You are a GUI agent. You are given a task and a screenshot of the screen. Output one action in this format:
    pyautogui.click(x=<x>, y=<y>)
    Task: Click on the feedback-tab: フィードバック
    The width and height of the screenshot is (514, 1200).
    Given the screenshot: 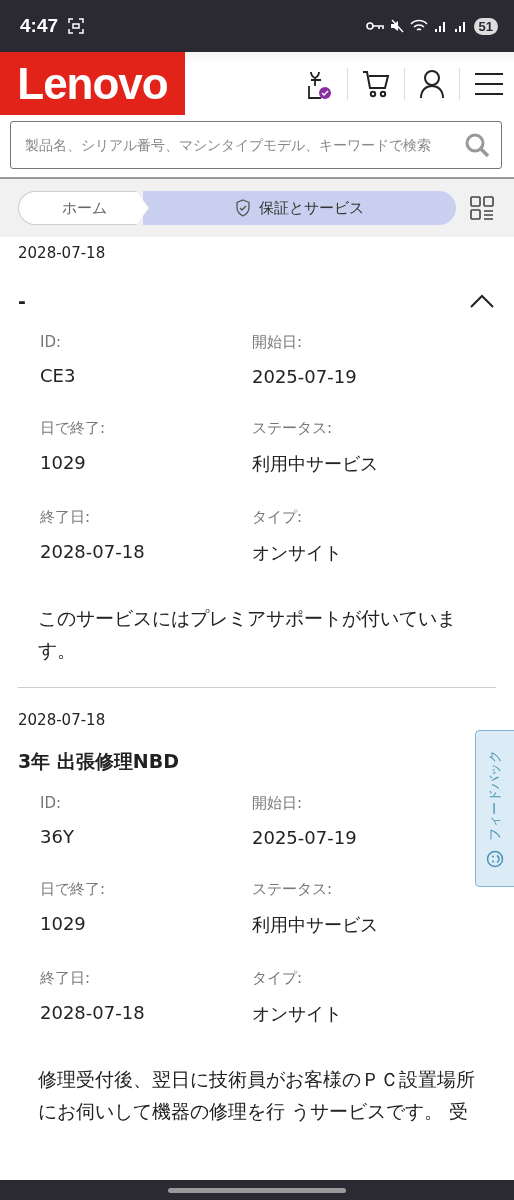 What is the action you would take?
    pyautogui.click(x=494, y=808)
    